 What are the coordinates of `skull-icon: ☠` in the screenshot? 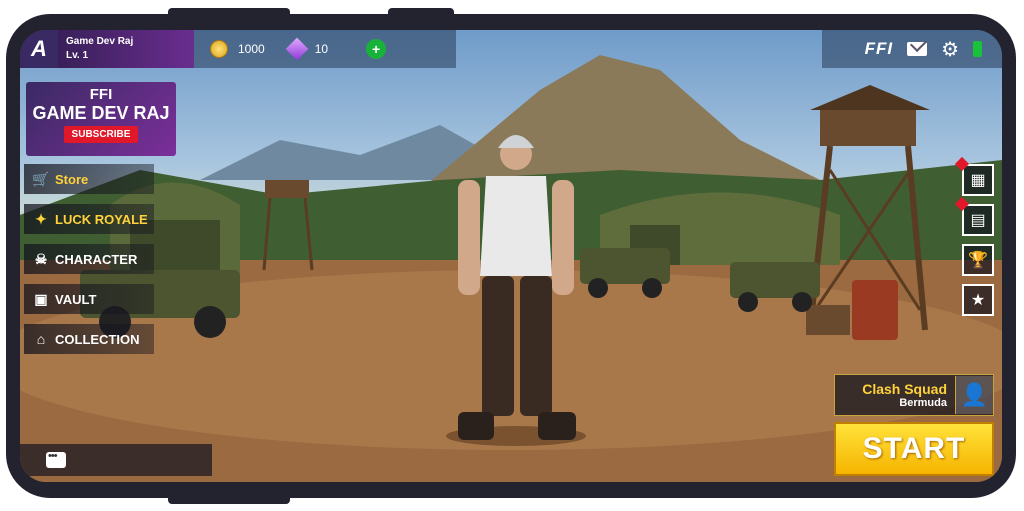 It's located at (41, 258).